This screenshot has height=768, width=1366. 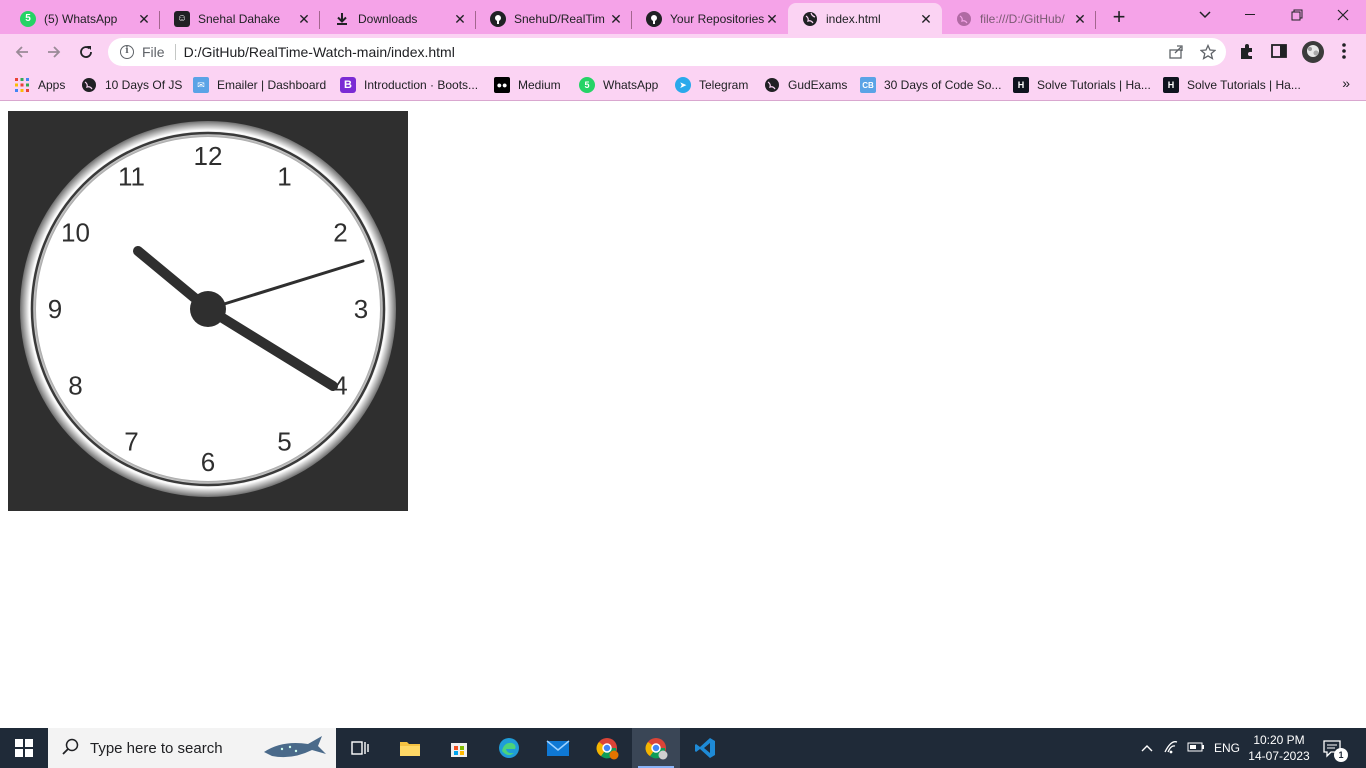 I want to click on chevron-double-right-icon: », so click(x=1346, y=83).